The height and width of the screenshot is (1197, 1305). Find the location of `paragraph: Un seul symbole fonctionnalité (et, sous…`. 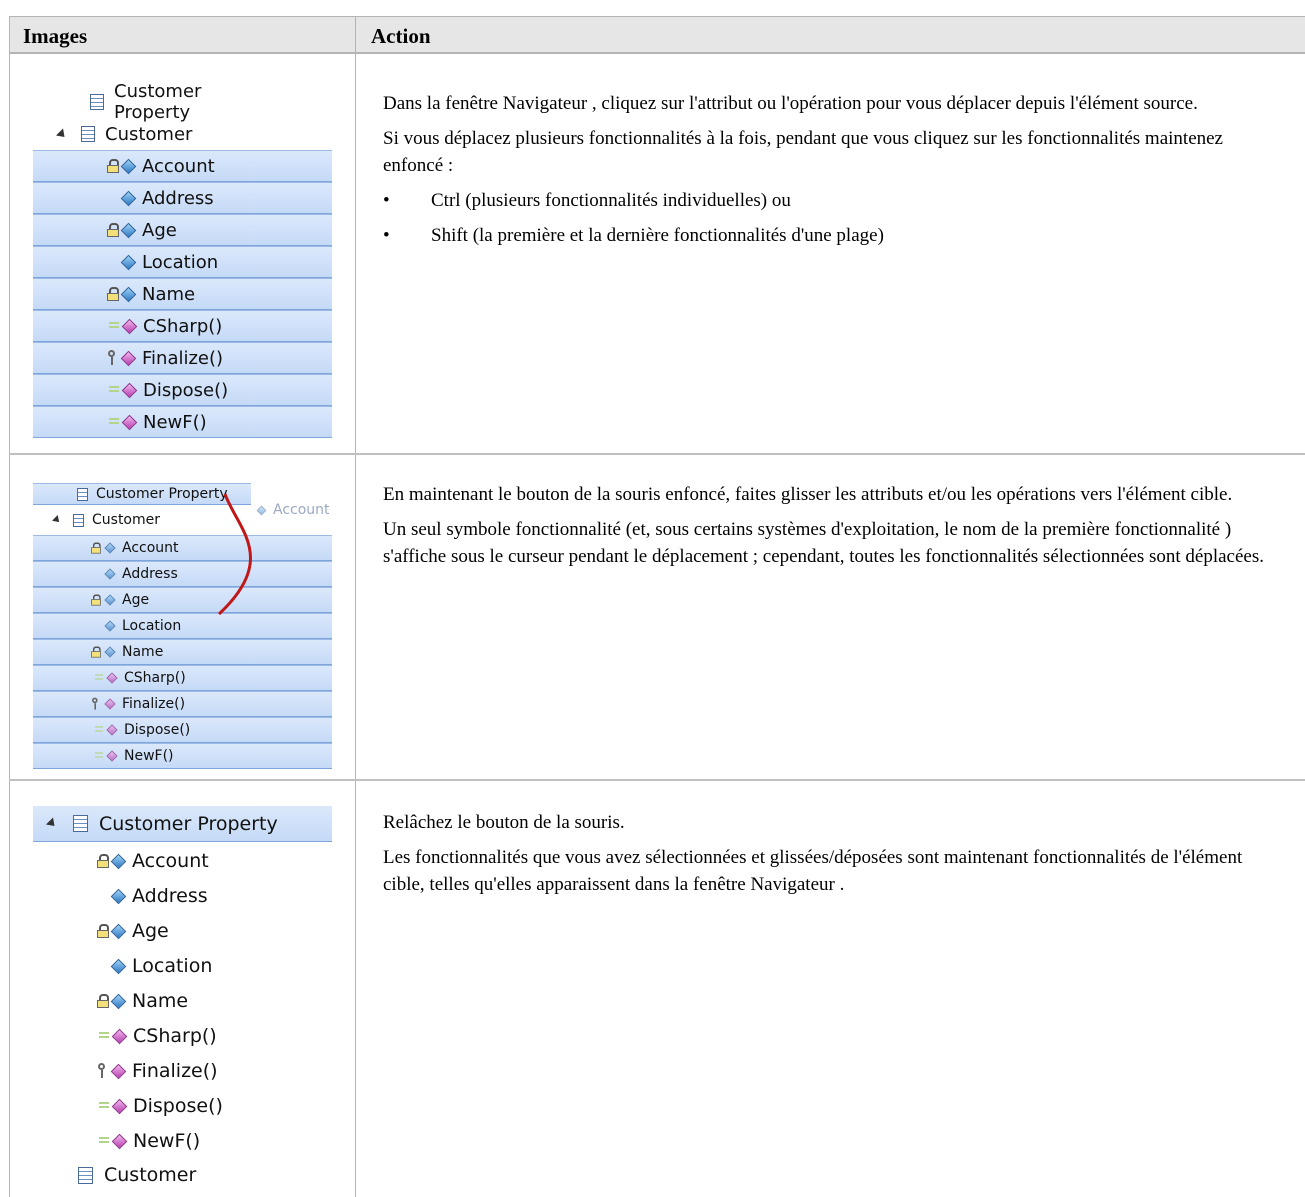

paragraph: Un seul symbole fonctionnalité (et, sous… is located at coordinates (823, 543).